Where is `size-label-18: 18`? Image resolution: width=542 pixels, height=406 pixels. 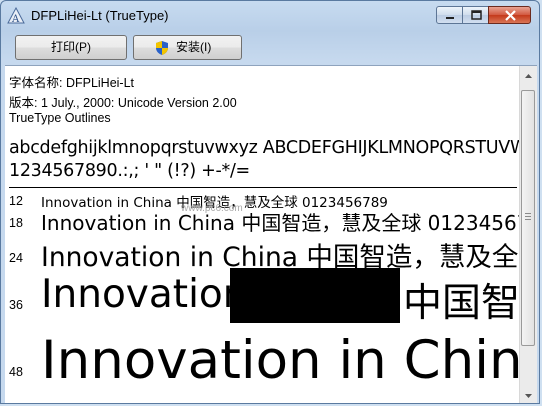 size-label-18: 18 is located at coordinates (16, 223).